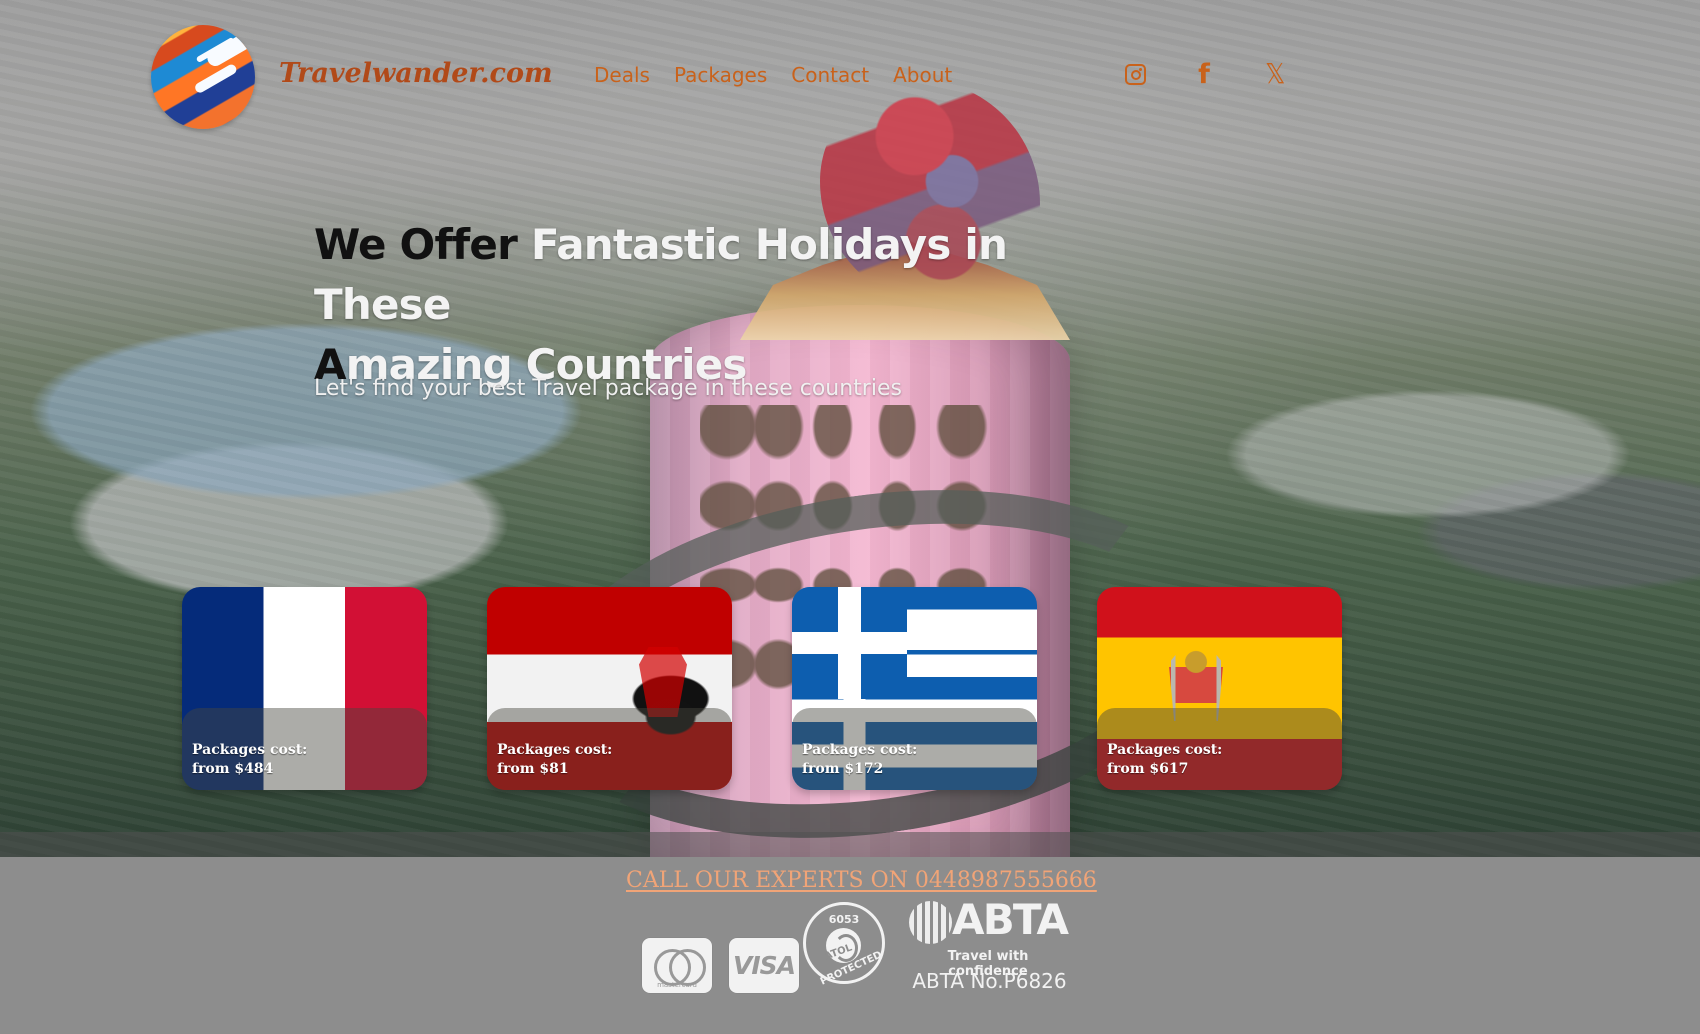 The image size is (1700, 1034). I want to click on package-price-text: Packages cost: from $172, so click(859, 760).